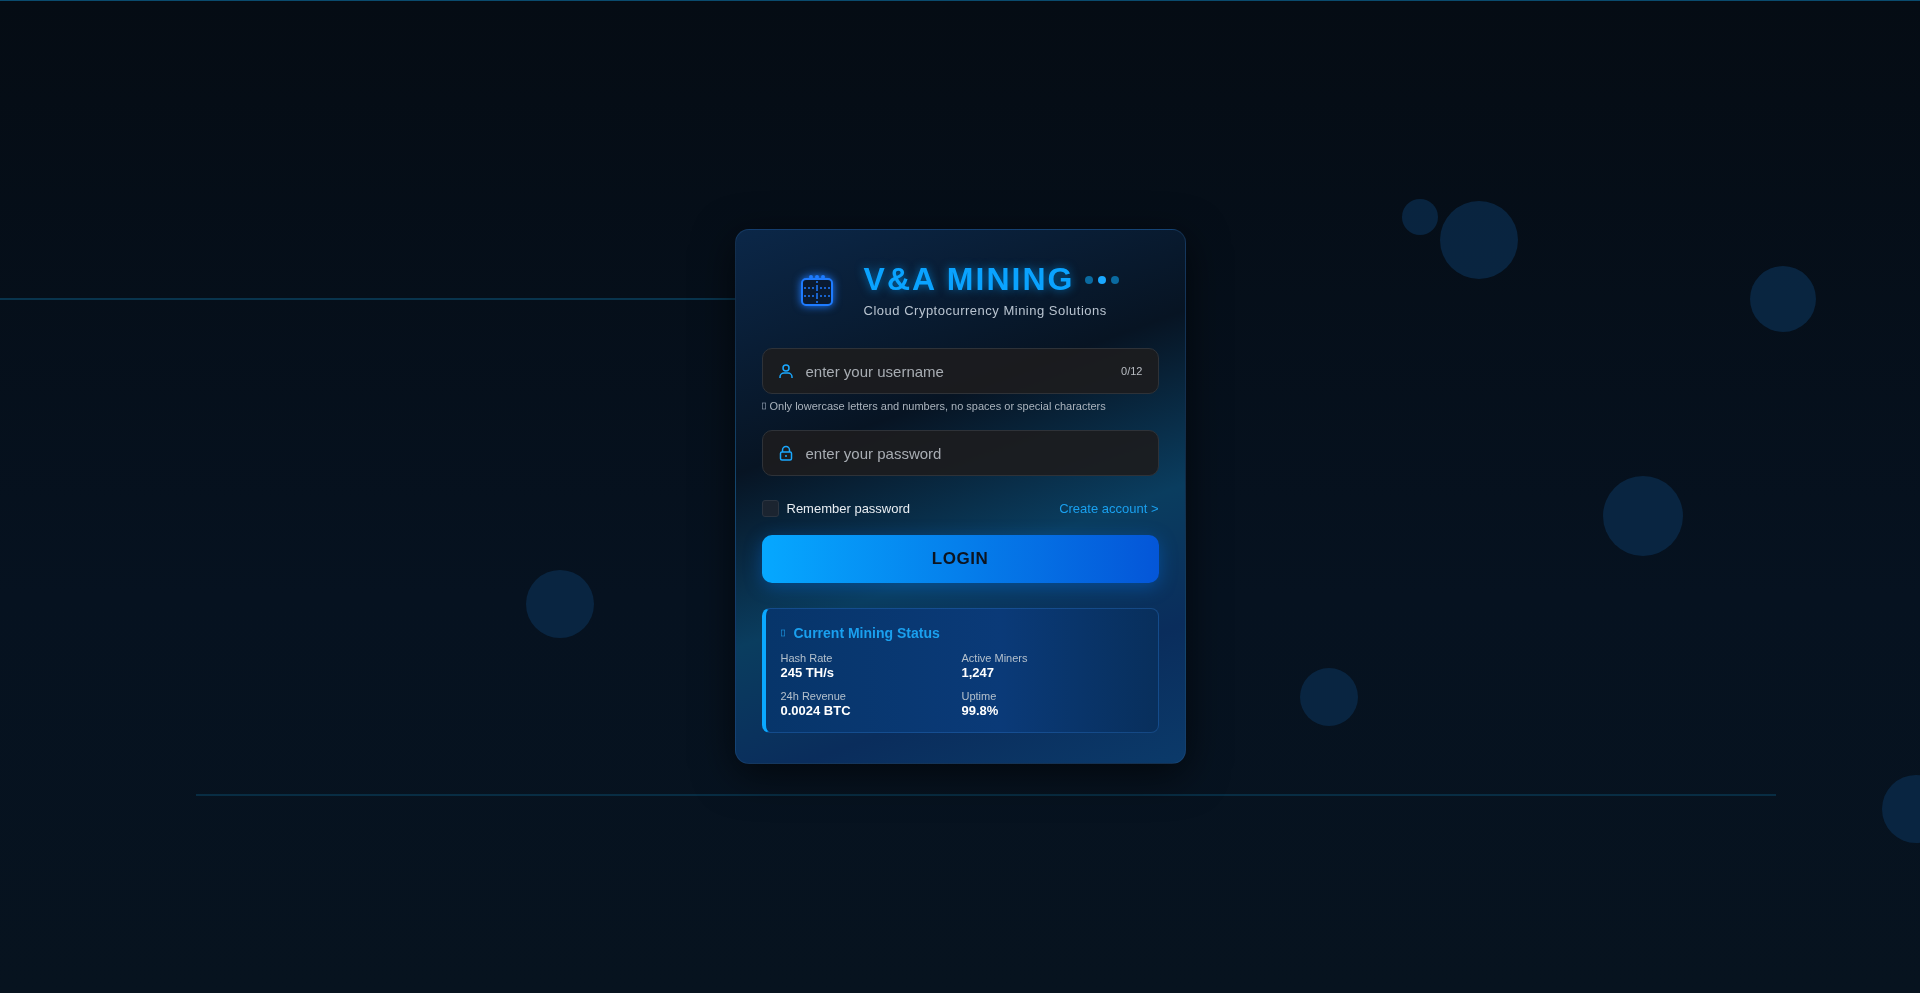 The image size is (1920, 993). Describe the element at coordinates (807, 658) in the screenshot. I see `stat-label: Hash Rate` at that location.